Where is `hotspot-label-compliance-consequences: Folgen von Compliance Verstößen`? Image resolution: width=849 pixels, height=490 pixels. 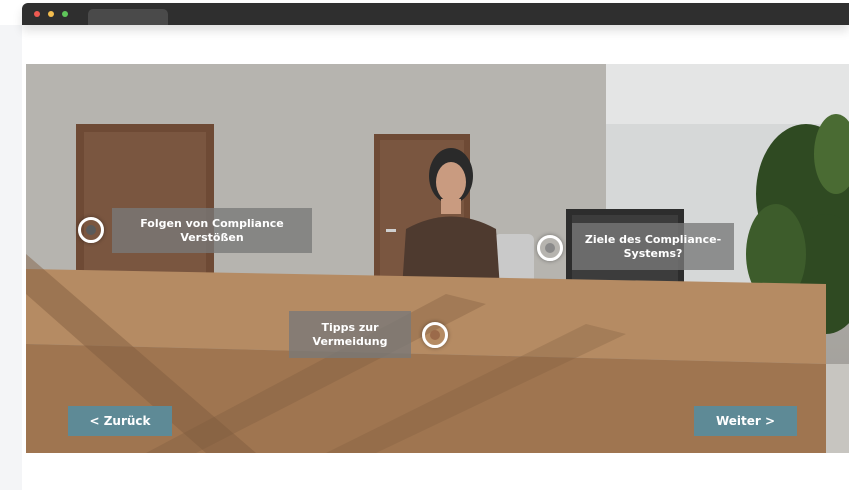 hotspot-label-compliance-consequences: Folgen von Compliance Verstößen is located at coordinates (212, 230).